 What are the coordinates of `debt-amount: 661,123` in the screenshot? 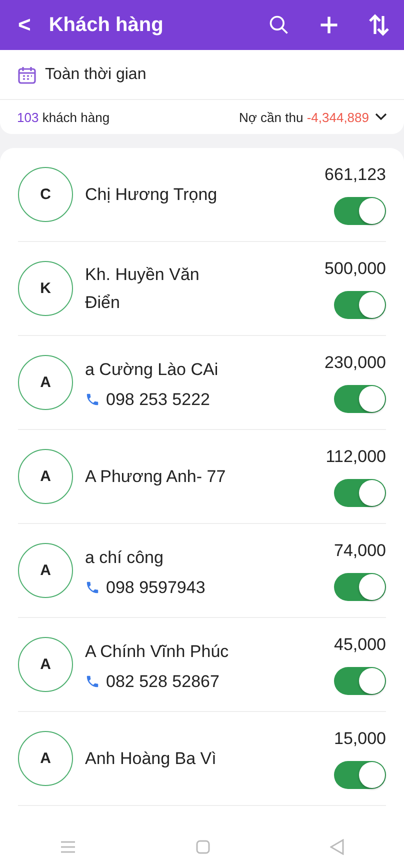 It's located at (355, 174).